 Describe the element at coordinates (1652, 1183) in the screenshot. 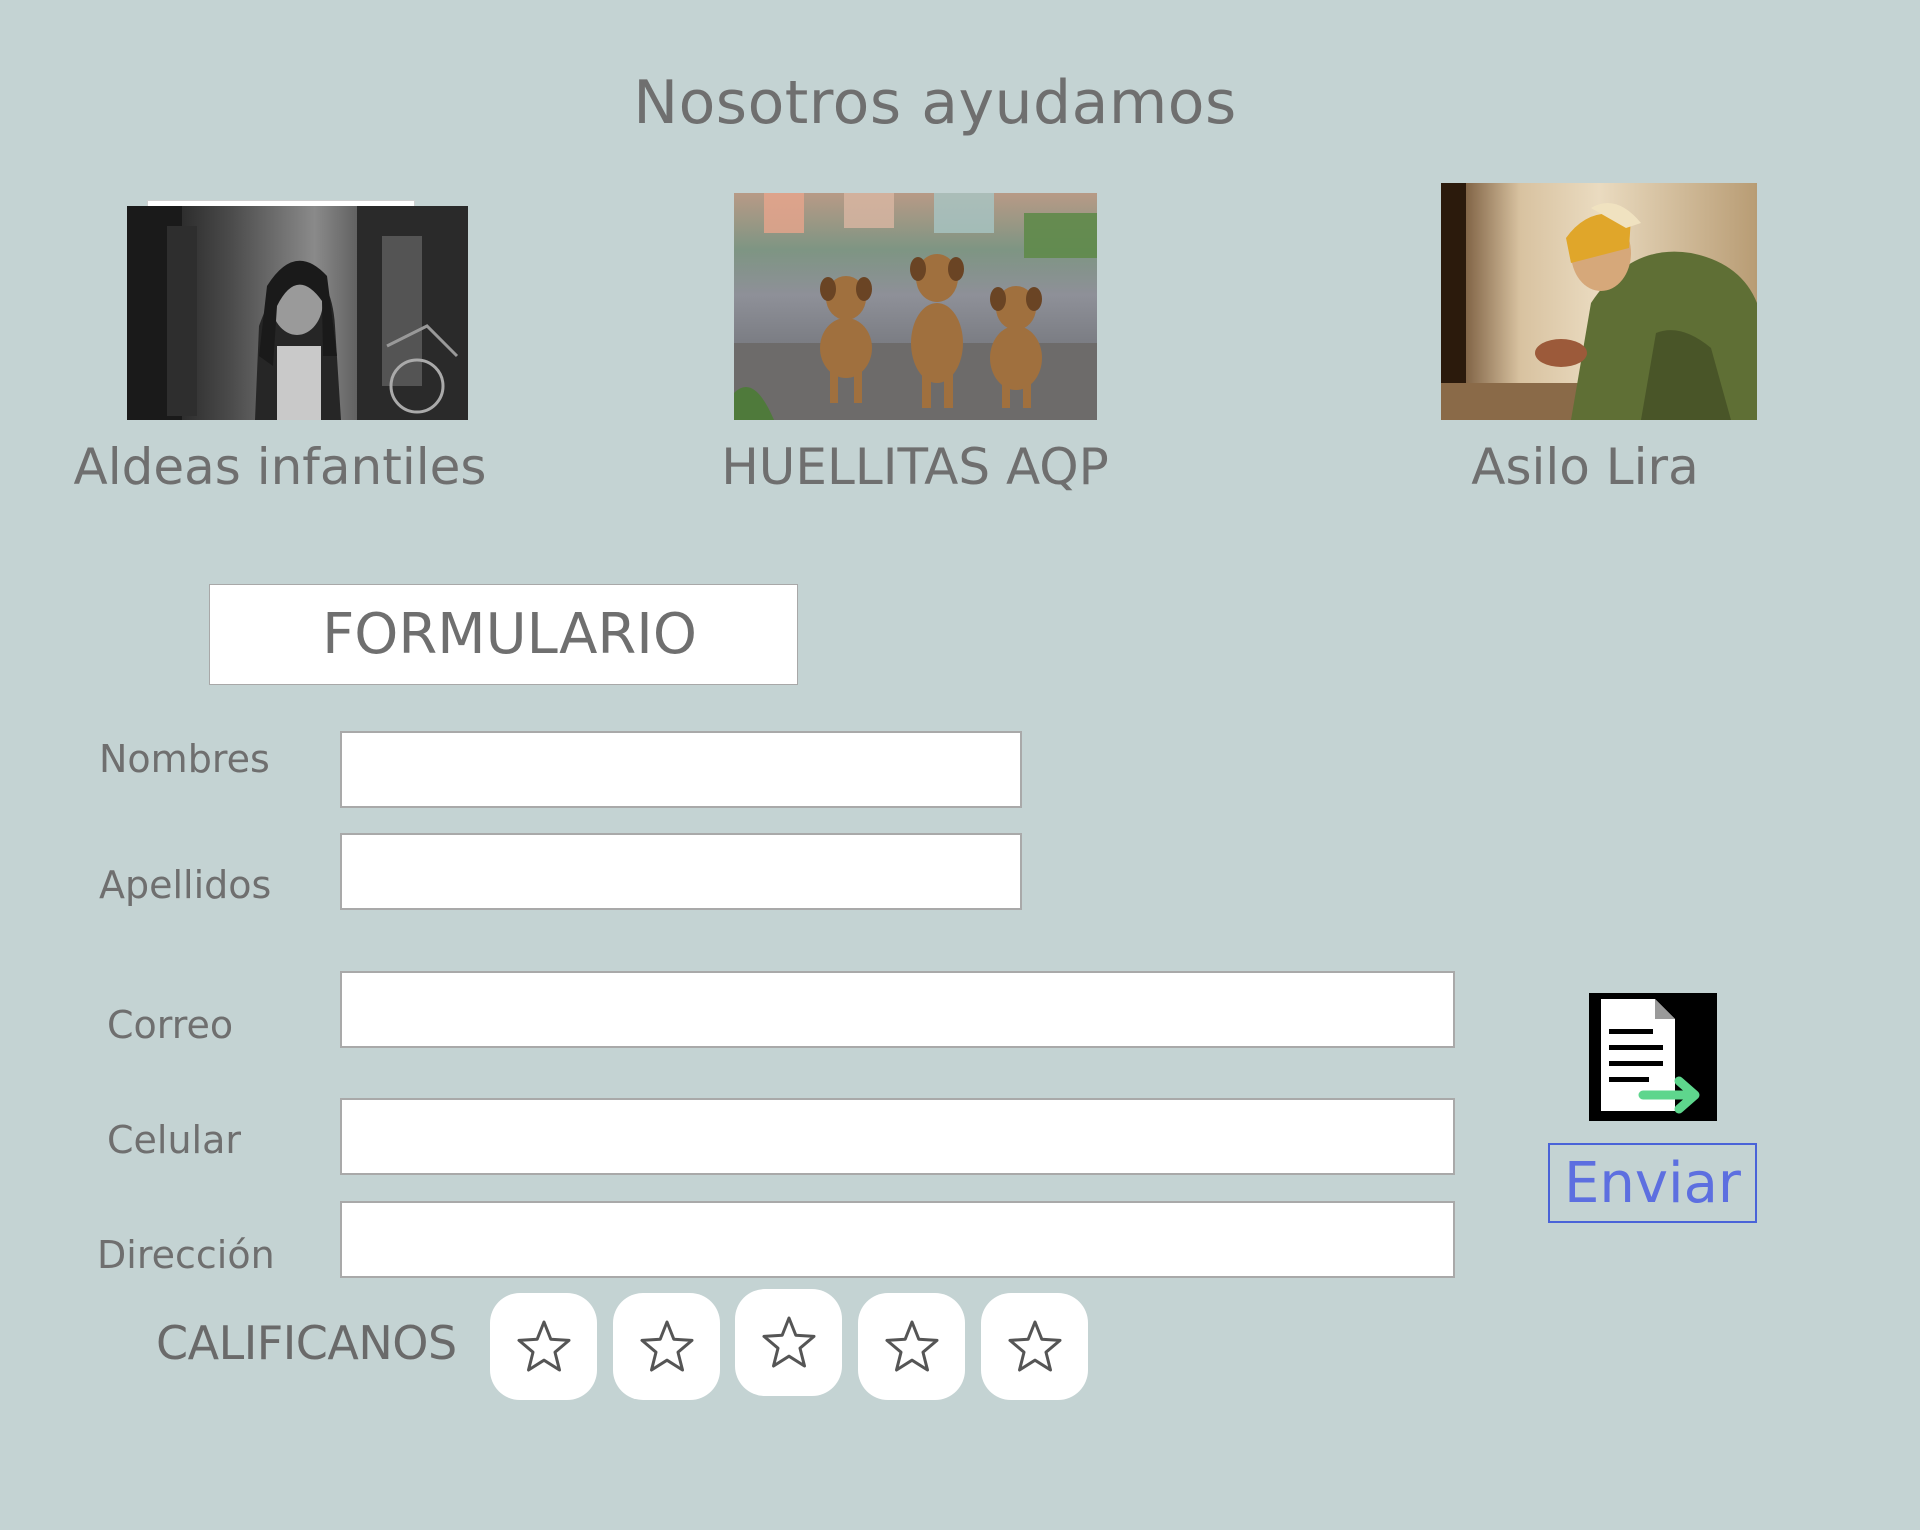

I see `send-button: Enviar` at that location.